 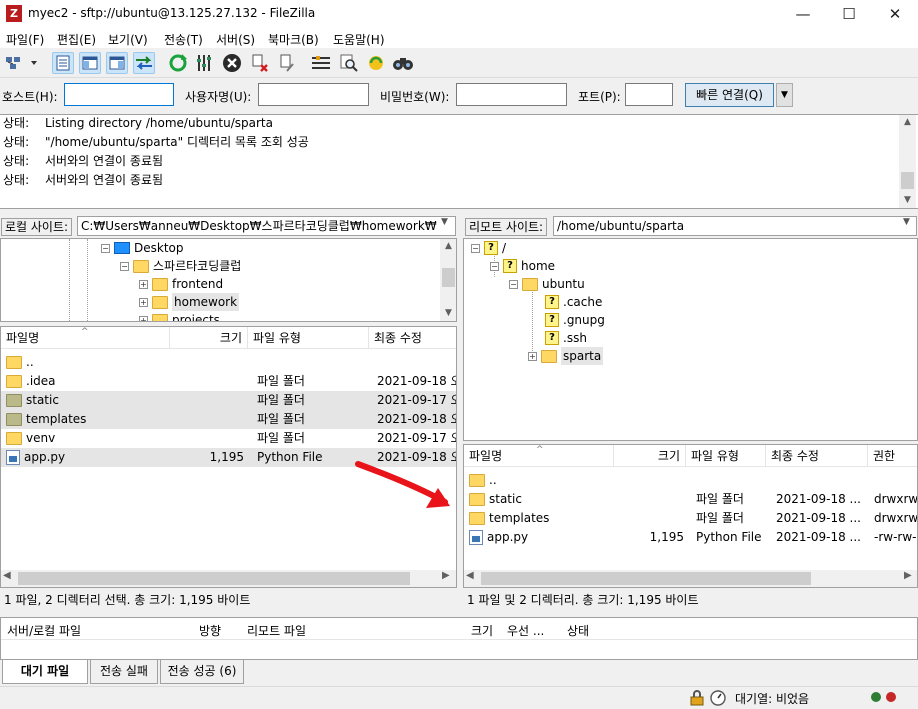 I want to click on quick-connect-button: 빠른 연결(Q), so click(x=729, y=95).